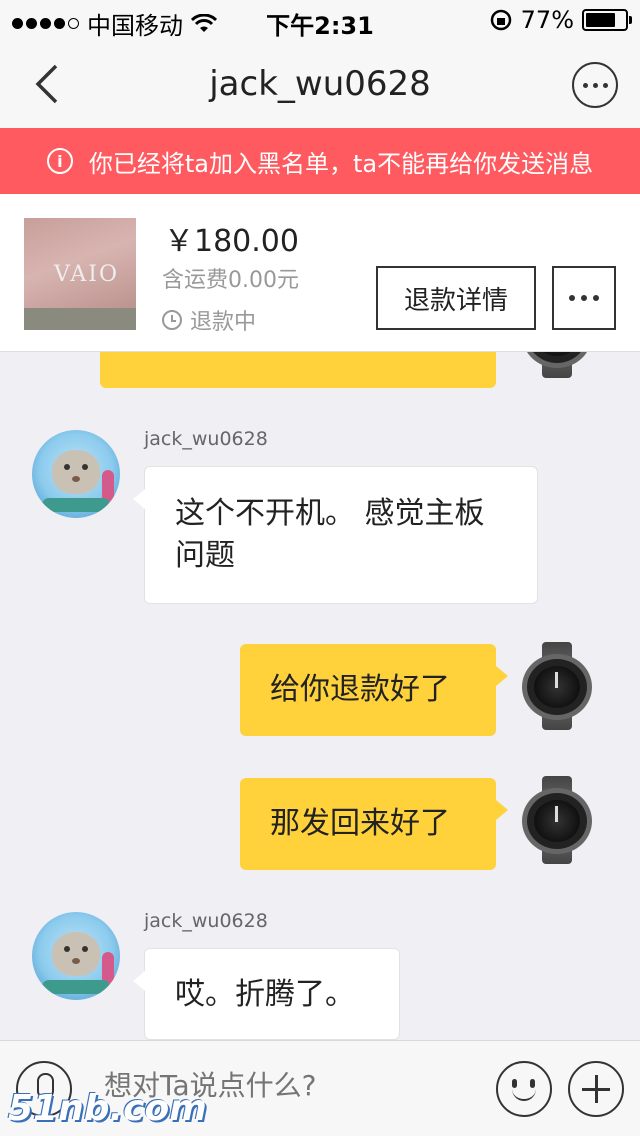 The height and width of the screenshot is (1136, 640). Describe the element at coordinates (595, 85) in the screenshot. I see `more-circle-icon` at that location.